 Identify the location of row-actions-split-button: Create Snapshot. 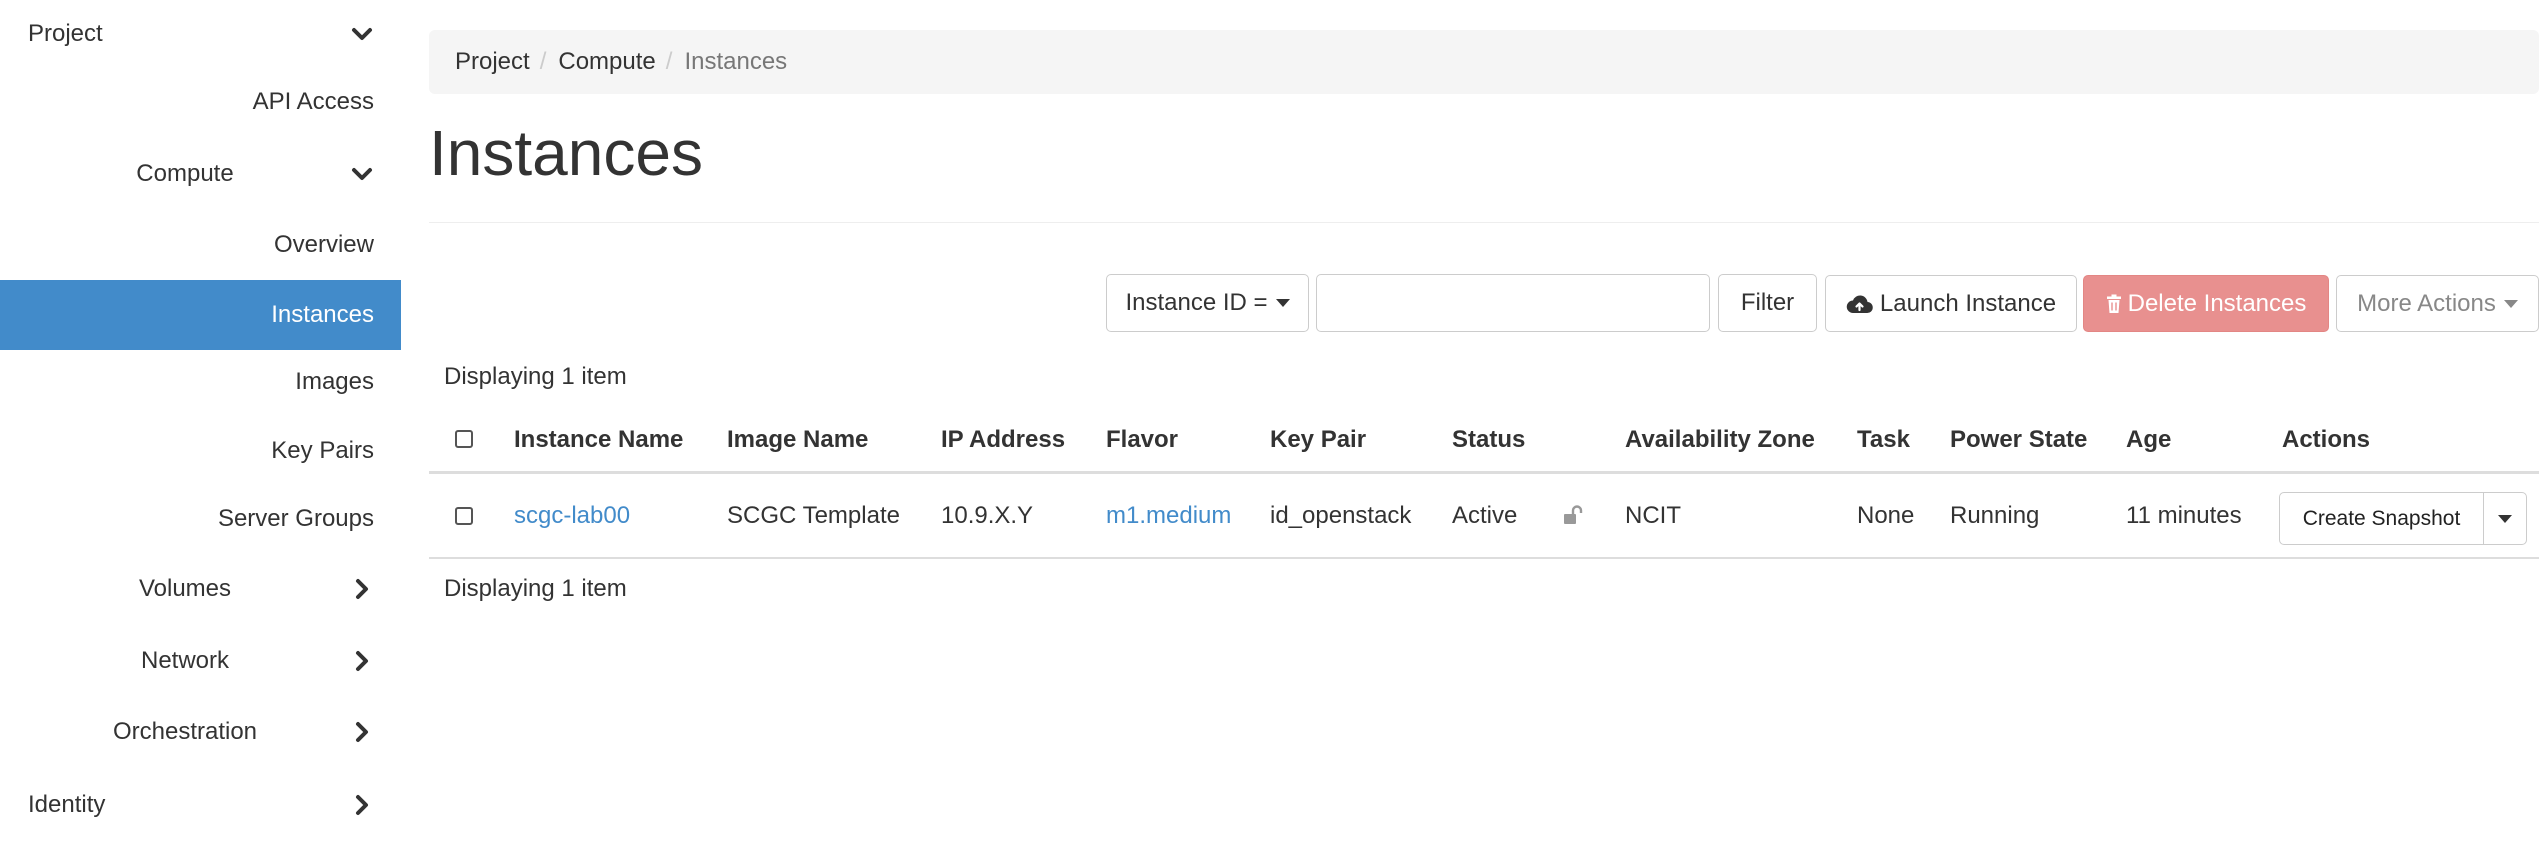
(2403, 518).